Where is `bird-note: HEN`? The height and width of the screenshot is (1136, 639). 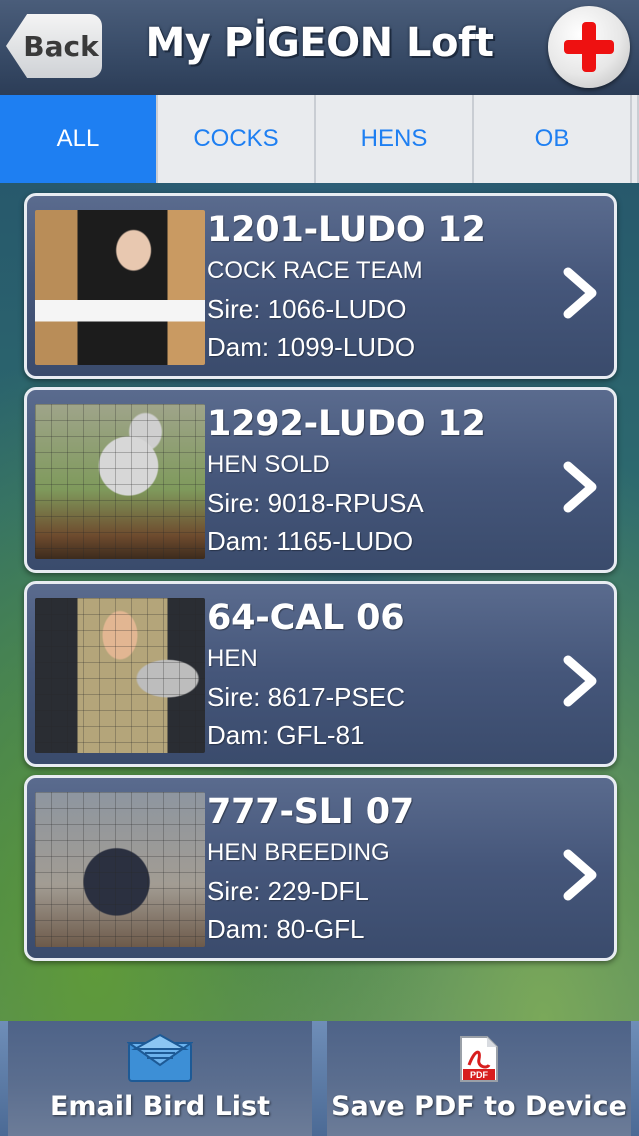
bird-note: HEN is located at coordinates (232, 658).